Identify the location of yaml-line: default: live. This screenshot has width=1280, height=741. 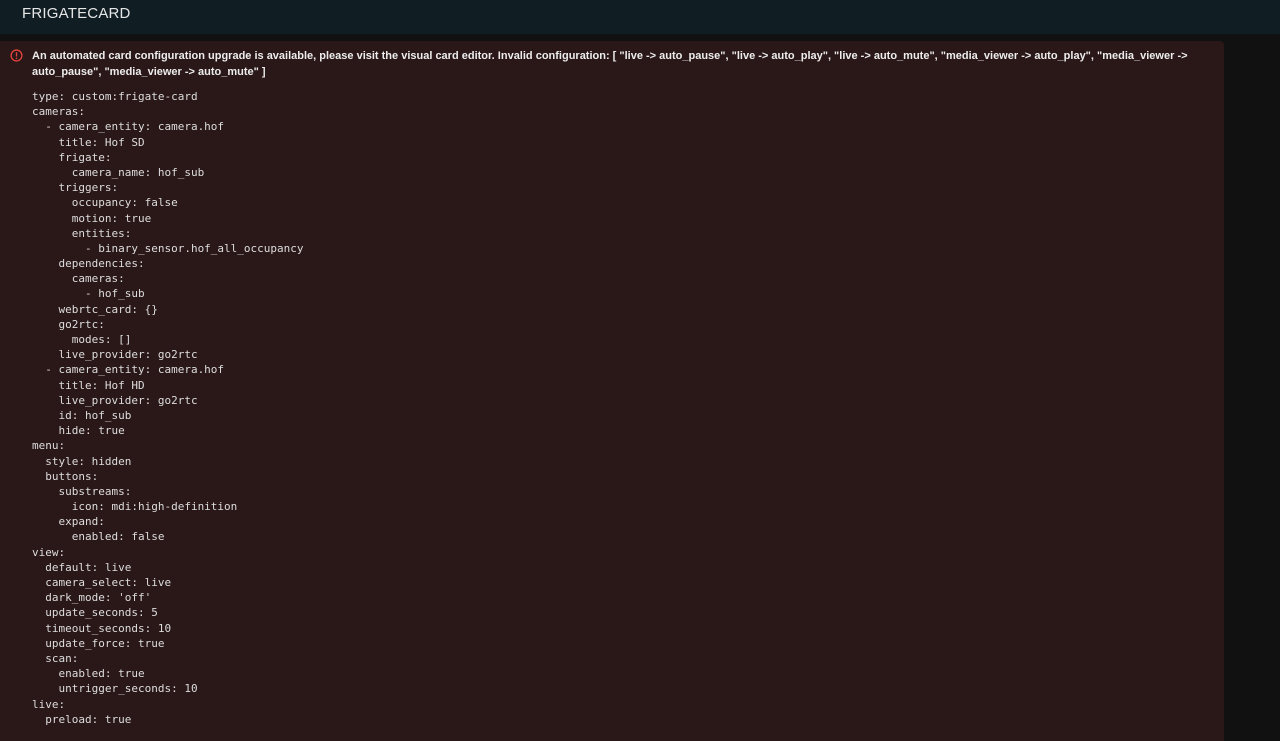
(82, 567).